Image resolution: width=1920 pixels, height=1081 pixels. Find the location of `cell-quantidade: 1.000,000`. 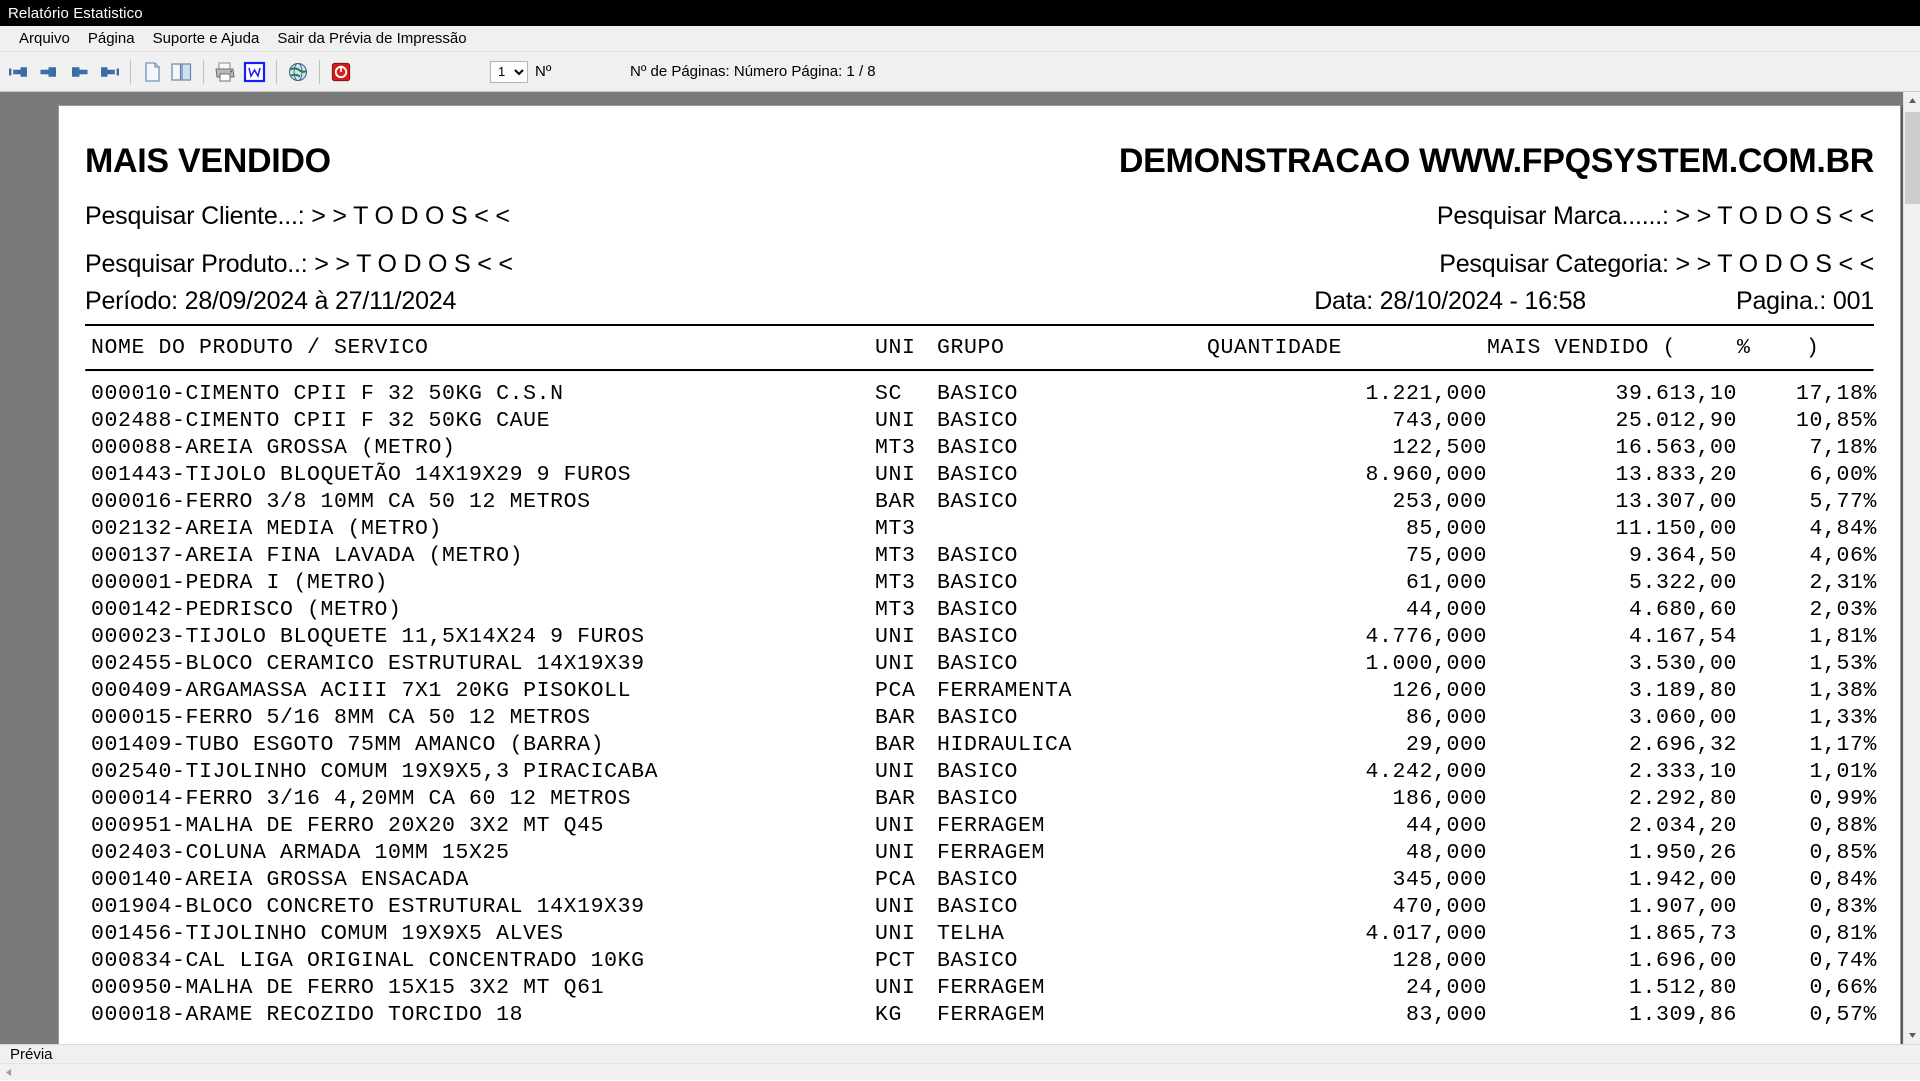

cell-quantidade: 1.000,000 is located at coordinates (1347, 663).